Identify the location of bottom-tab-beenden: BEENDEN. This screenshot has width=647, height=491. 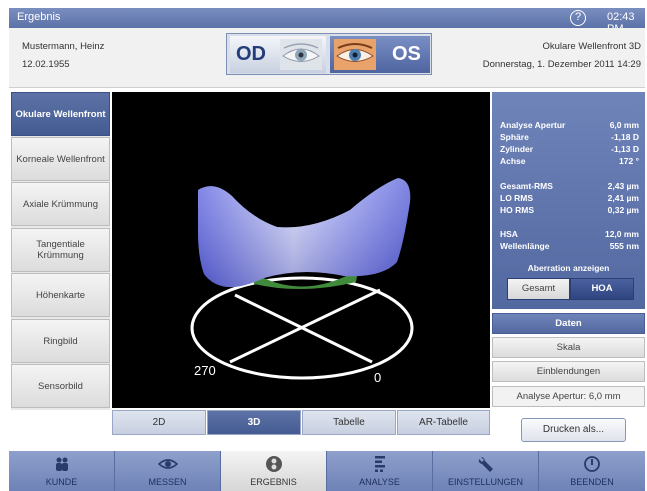
(592, 471).